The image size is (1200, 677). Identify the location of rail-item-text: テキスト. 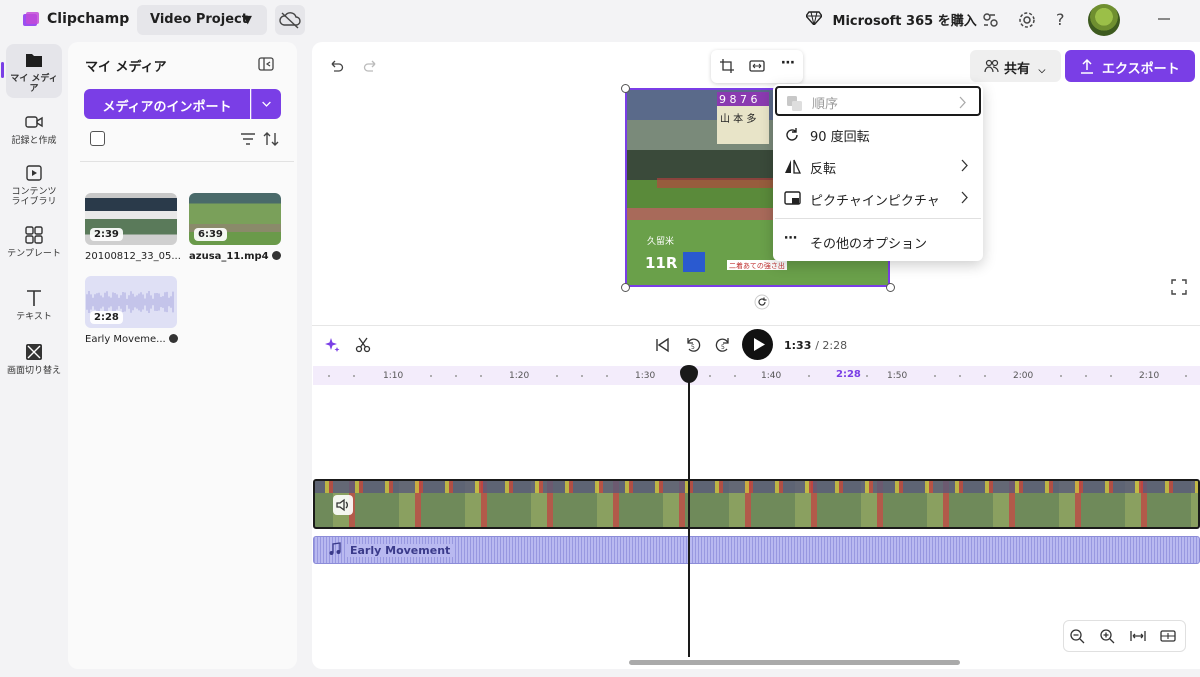
(34, 306).